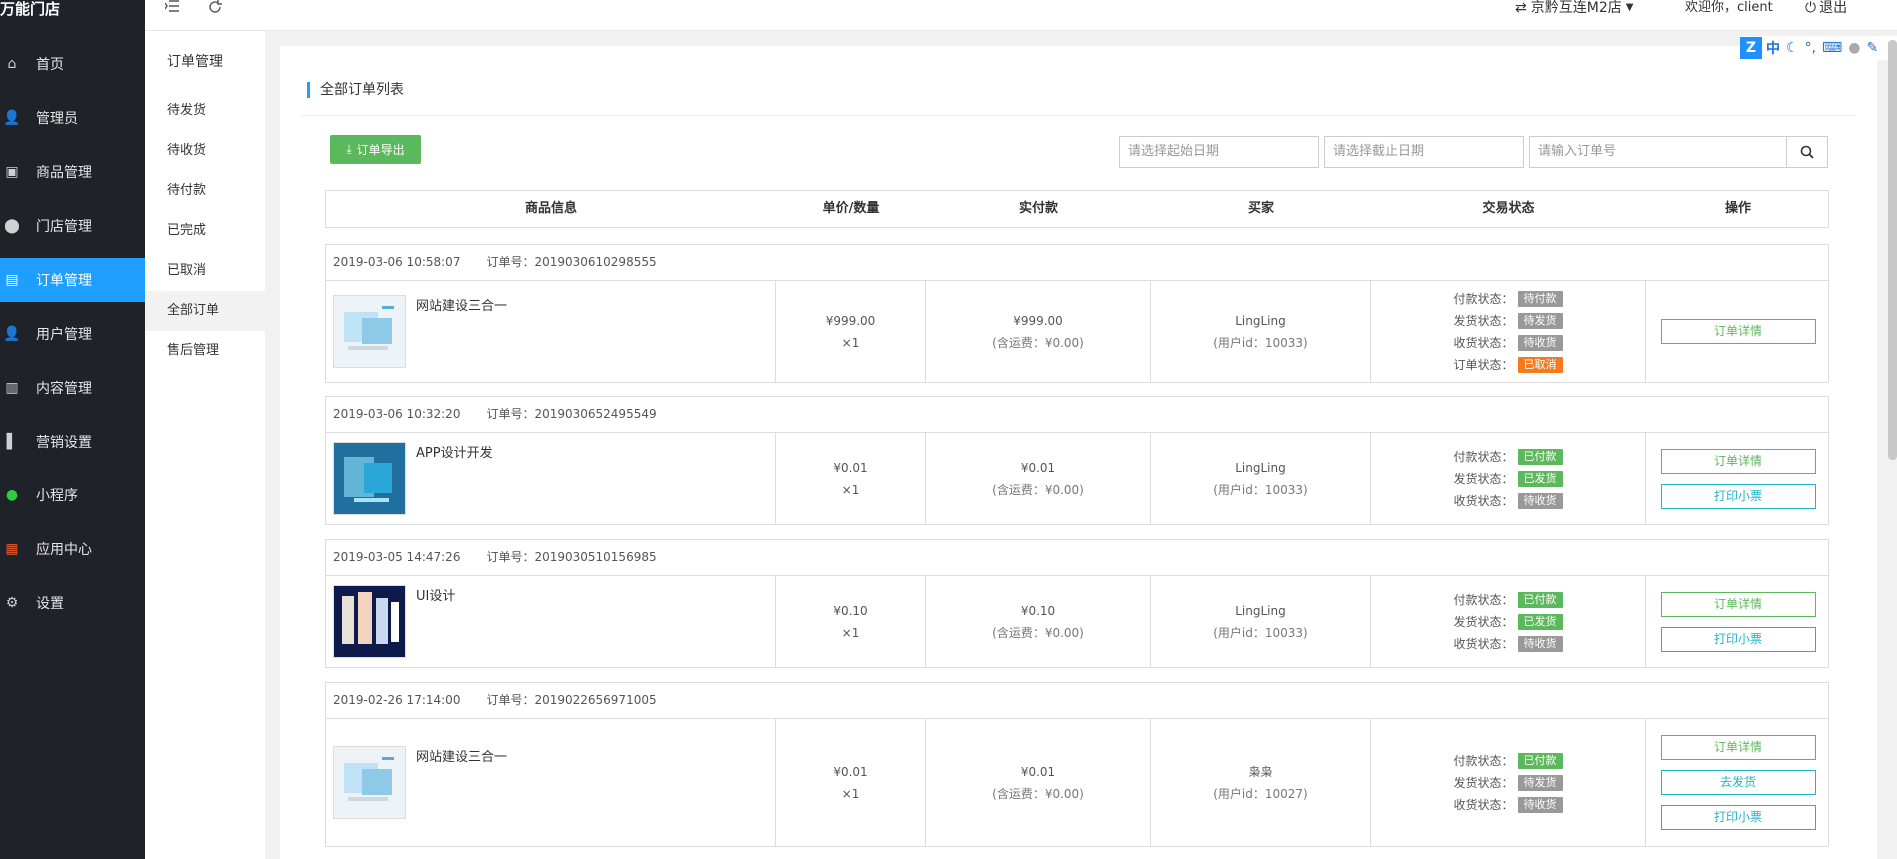  I want to click on search-icon, so click(1807, 152).